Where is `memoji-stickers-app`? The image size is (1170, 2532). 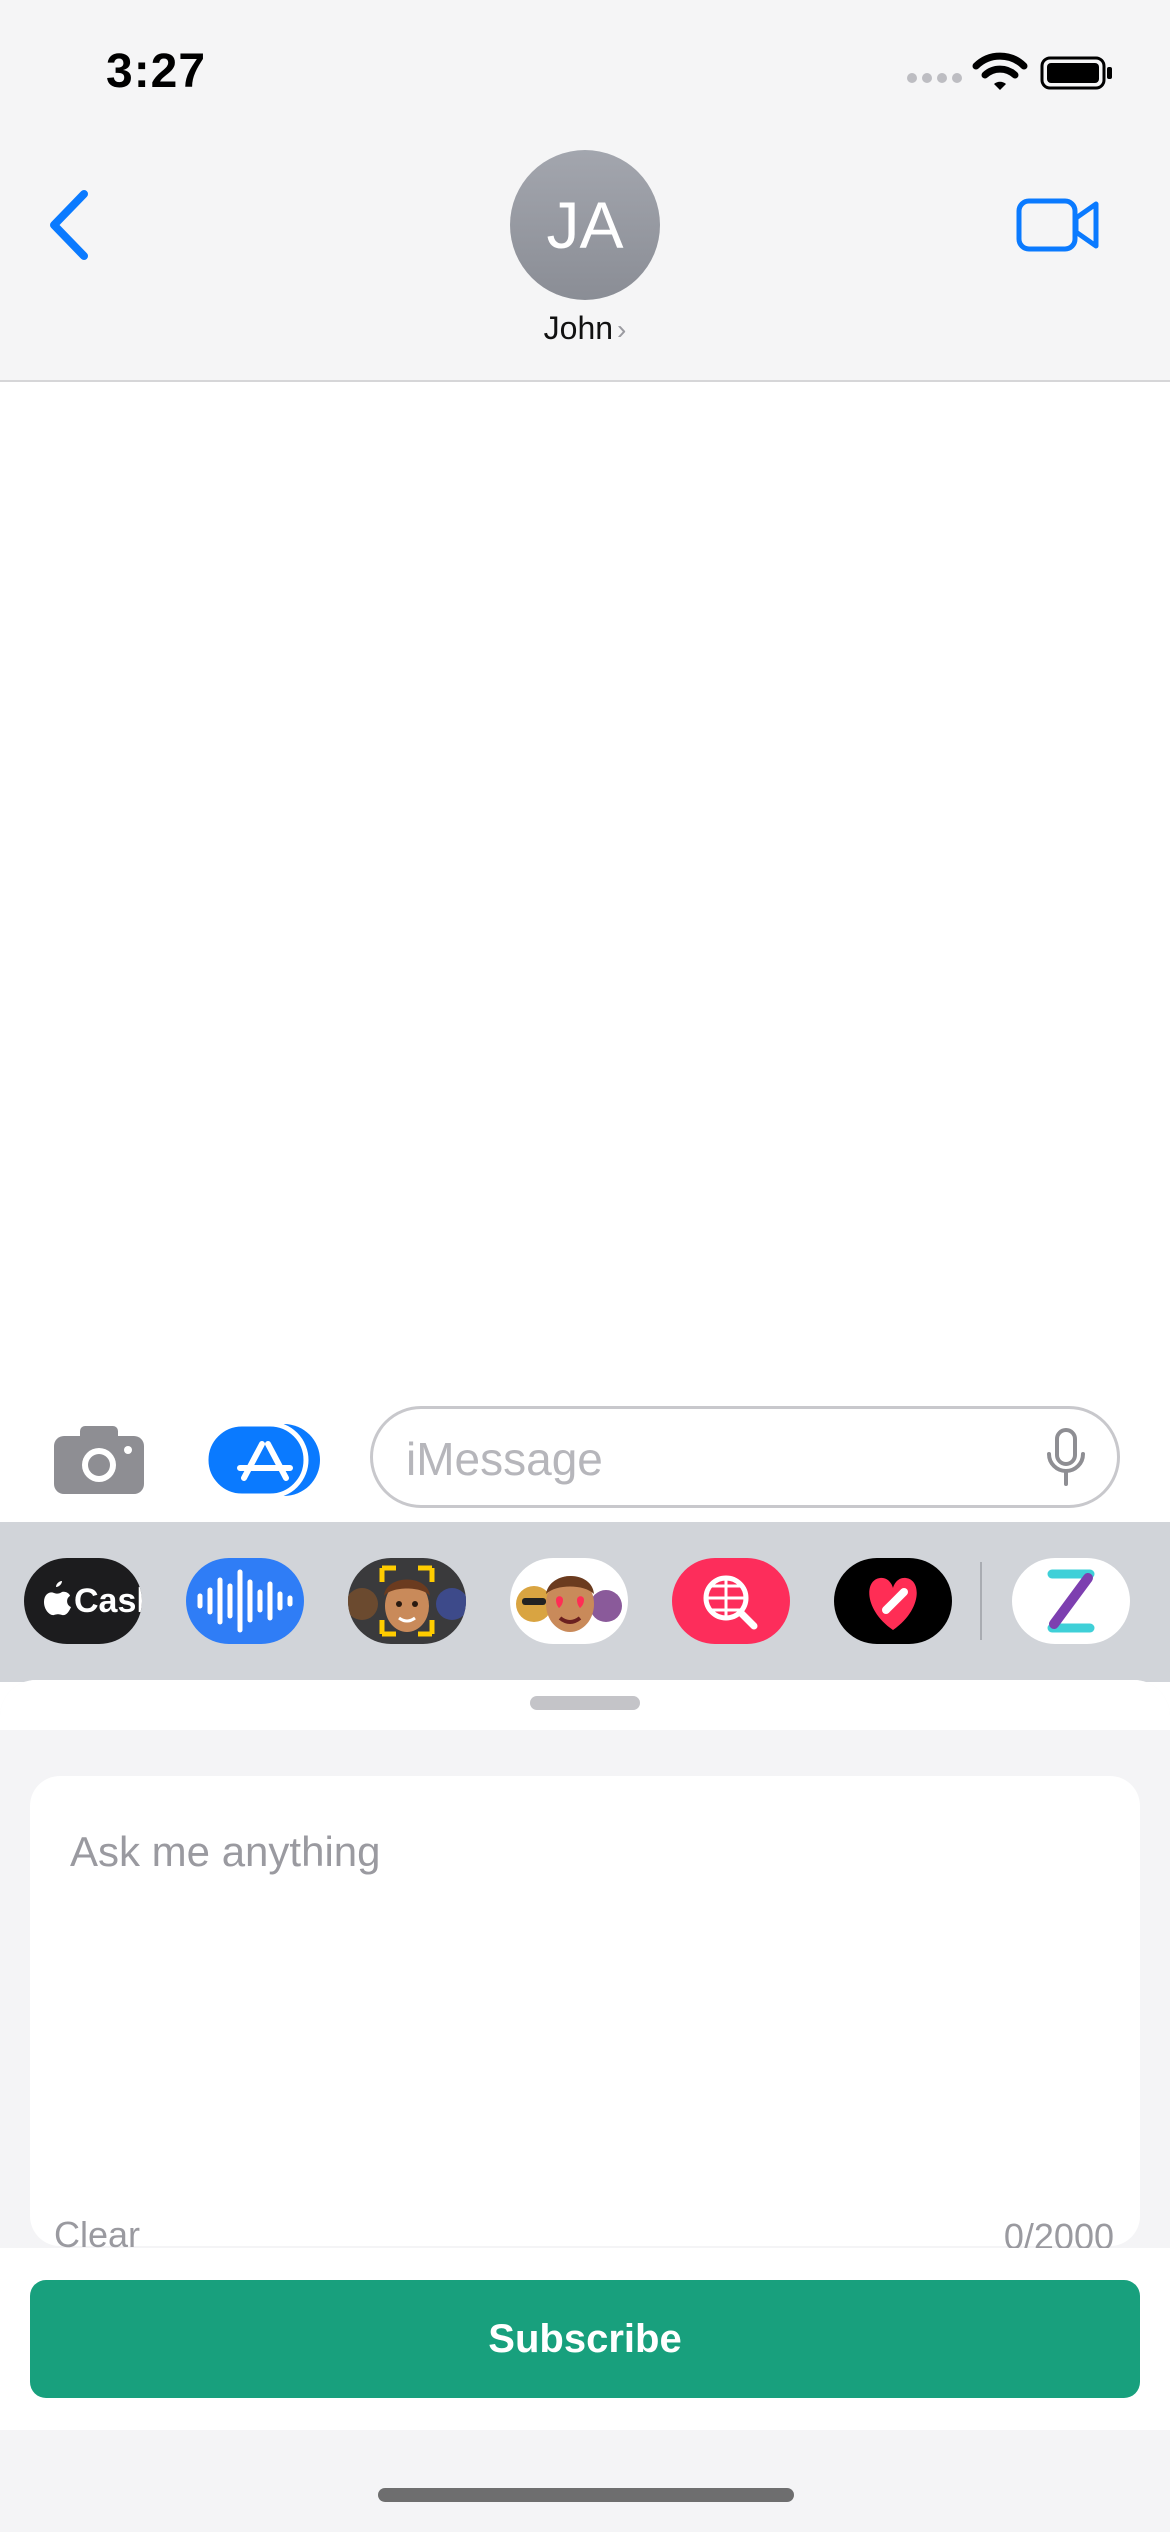 memoji-stickers-app is located at coordinates (569, 1601).